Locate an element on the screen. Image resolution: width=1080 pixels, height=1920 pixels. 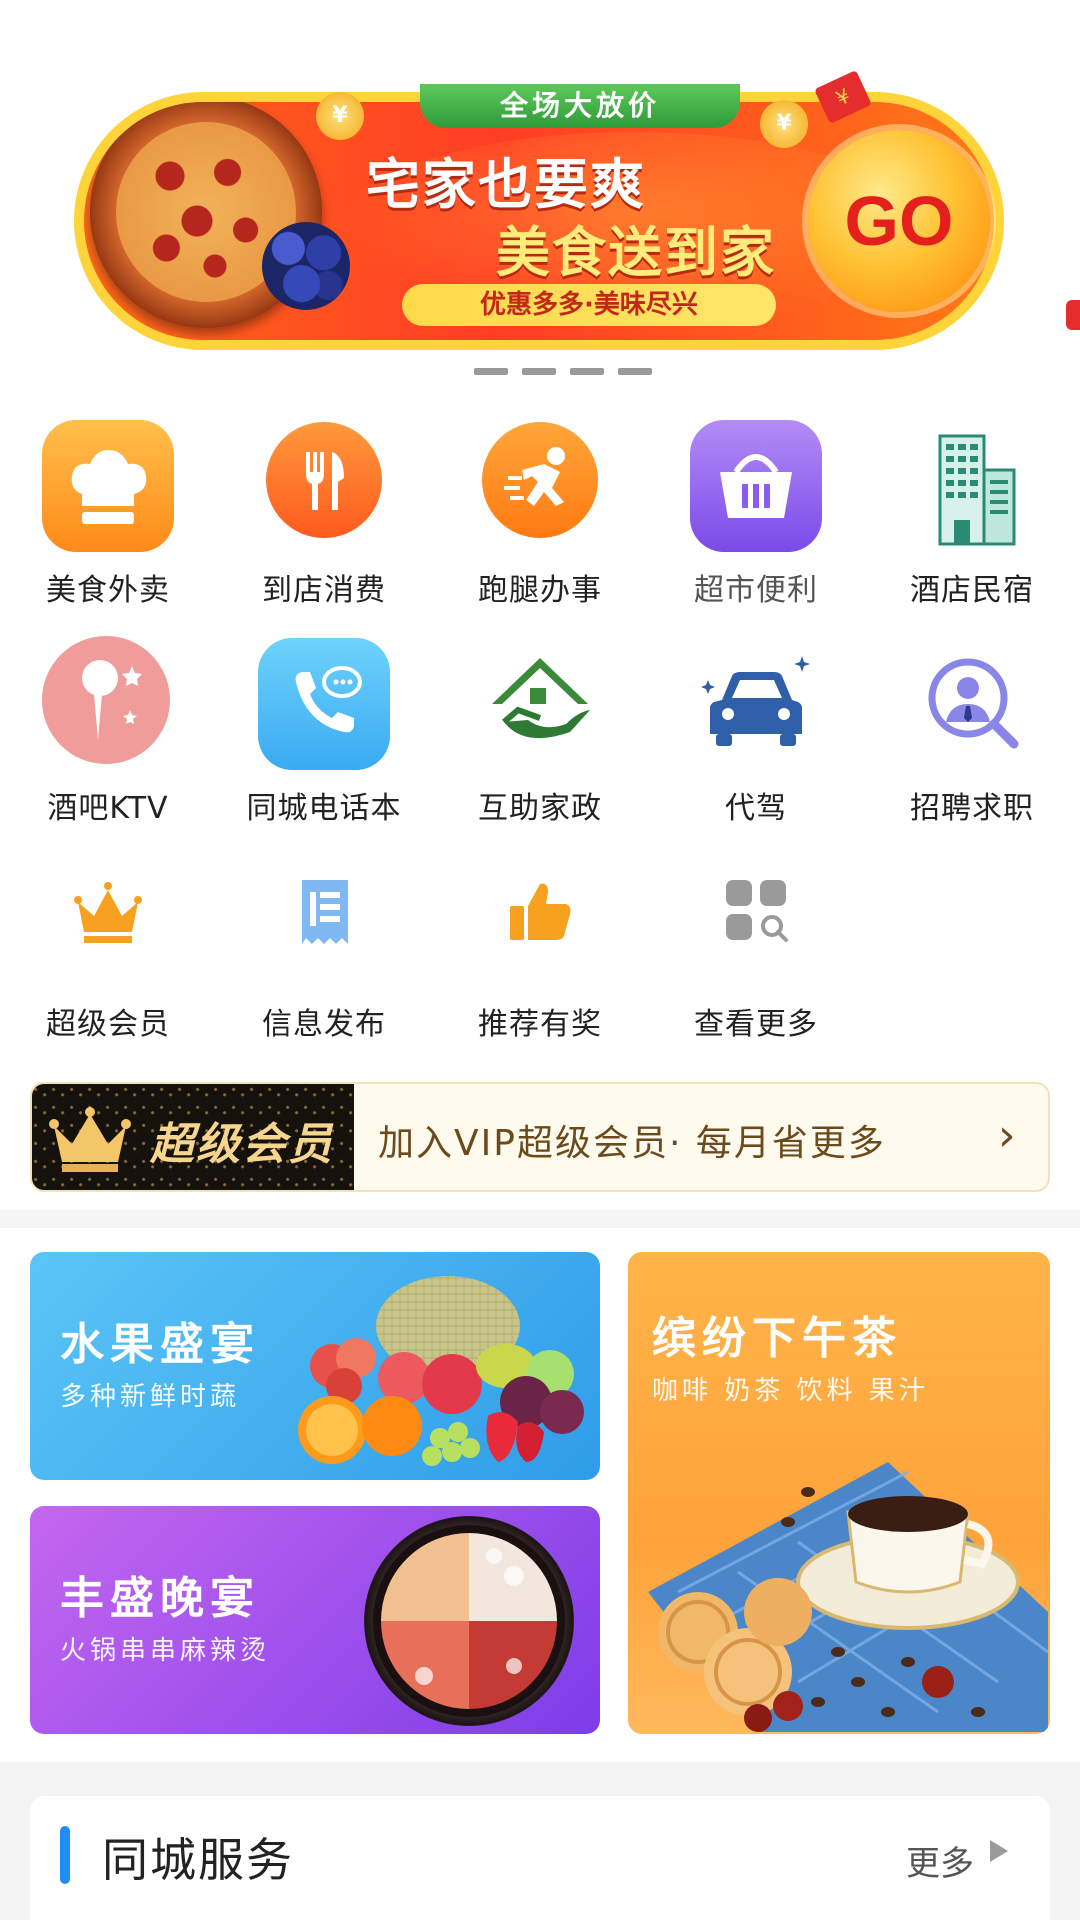
service-label: 推荐有奖 is located at coordinates (540, 1024).